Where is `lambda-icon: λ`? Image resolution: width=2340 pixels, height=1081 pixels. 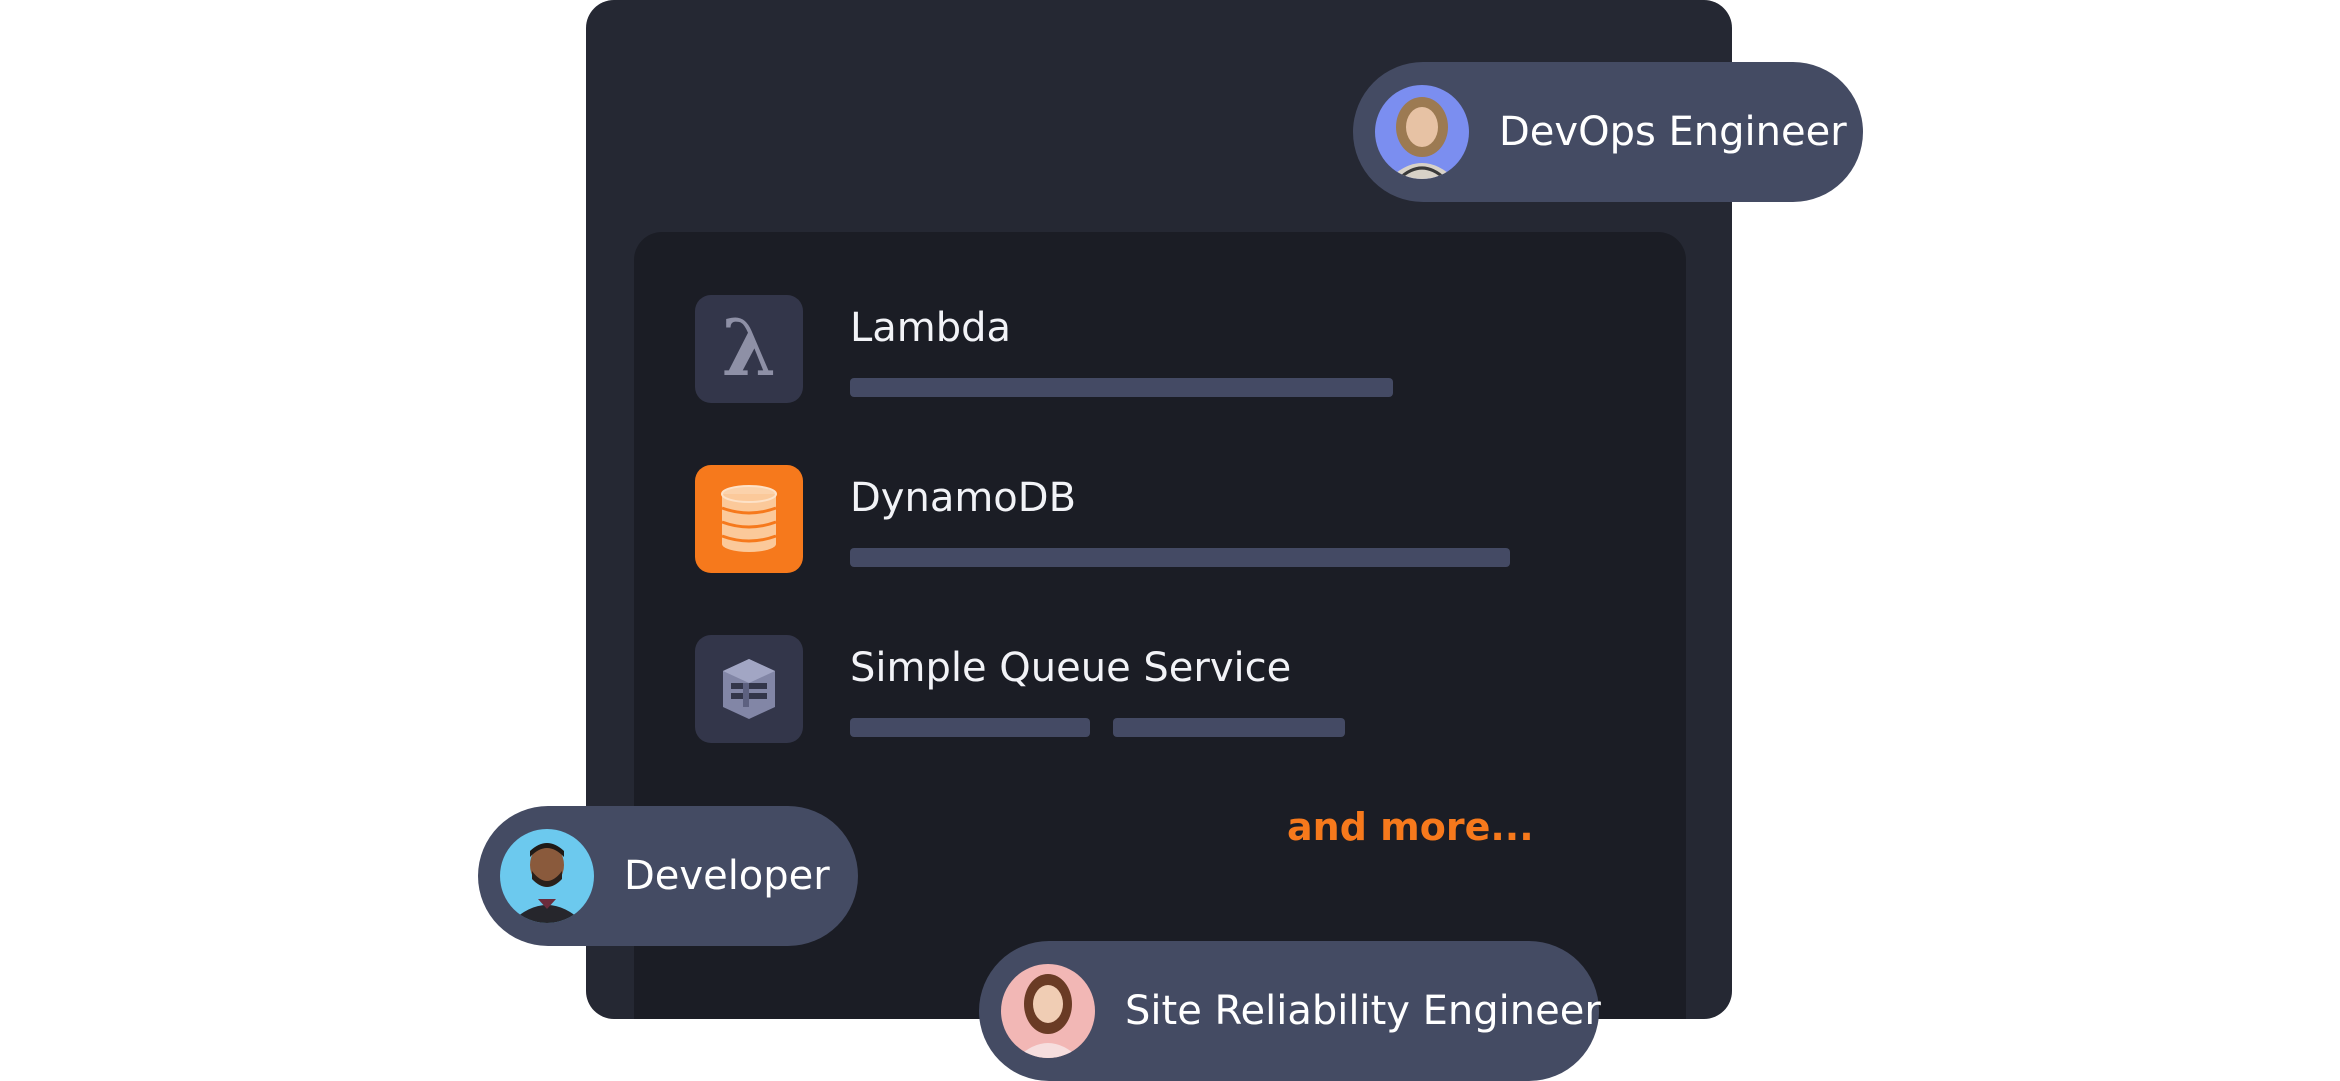 lambda-icon: λ is located at coordinates (749, 349).